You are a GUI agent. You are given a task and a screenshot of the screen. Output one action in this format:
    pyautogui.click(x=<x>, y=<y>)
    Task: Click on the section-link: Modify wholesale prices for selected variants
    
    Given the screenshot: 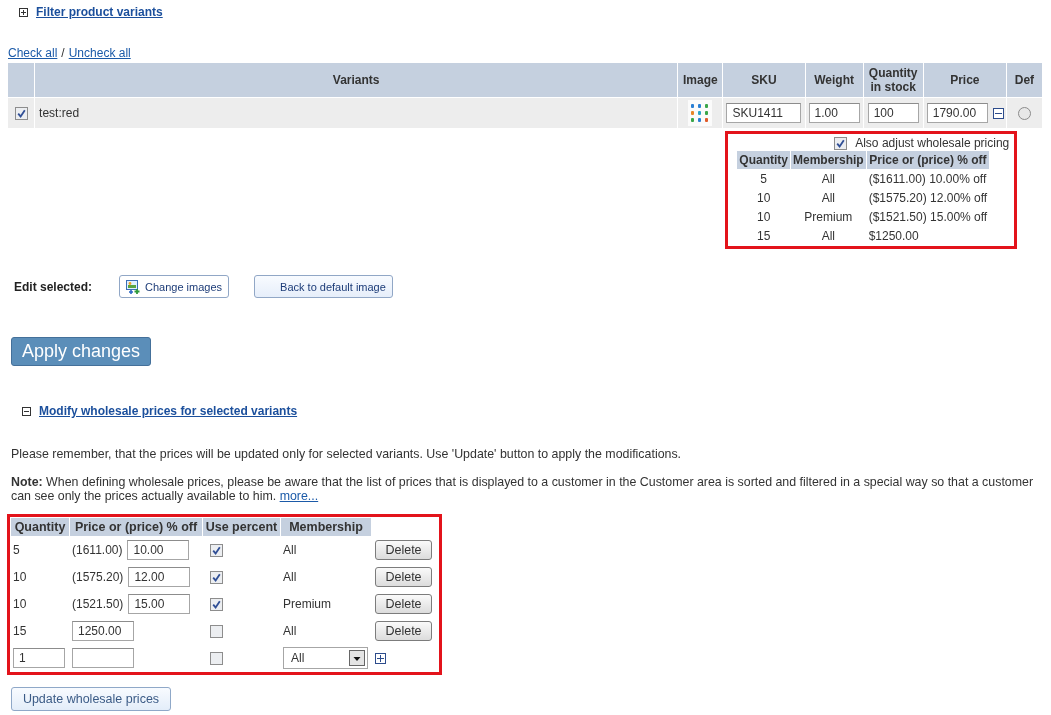 What is the action you would take?
    pyautogui.click(x=168, y=411)
    